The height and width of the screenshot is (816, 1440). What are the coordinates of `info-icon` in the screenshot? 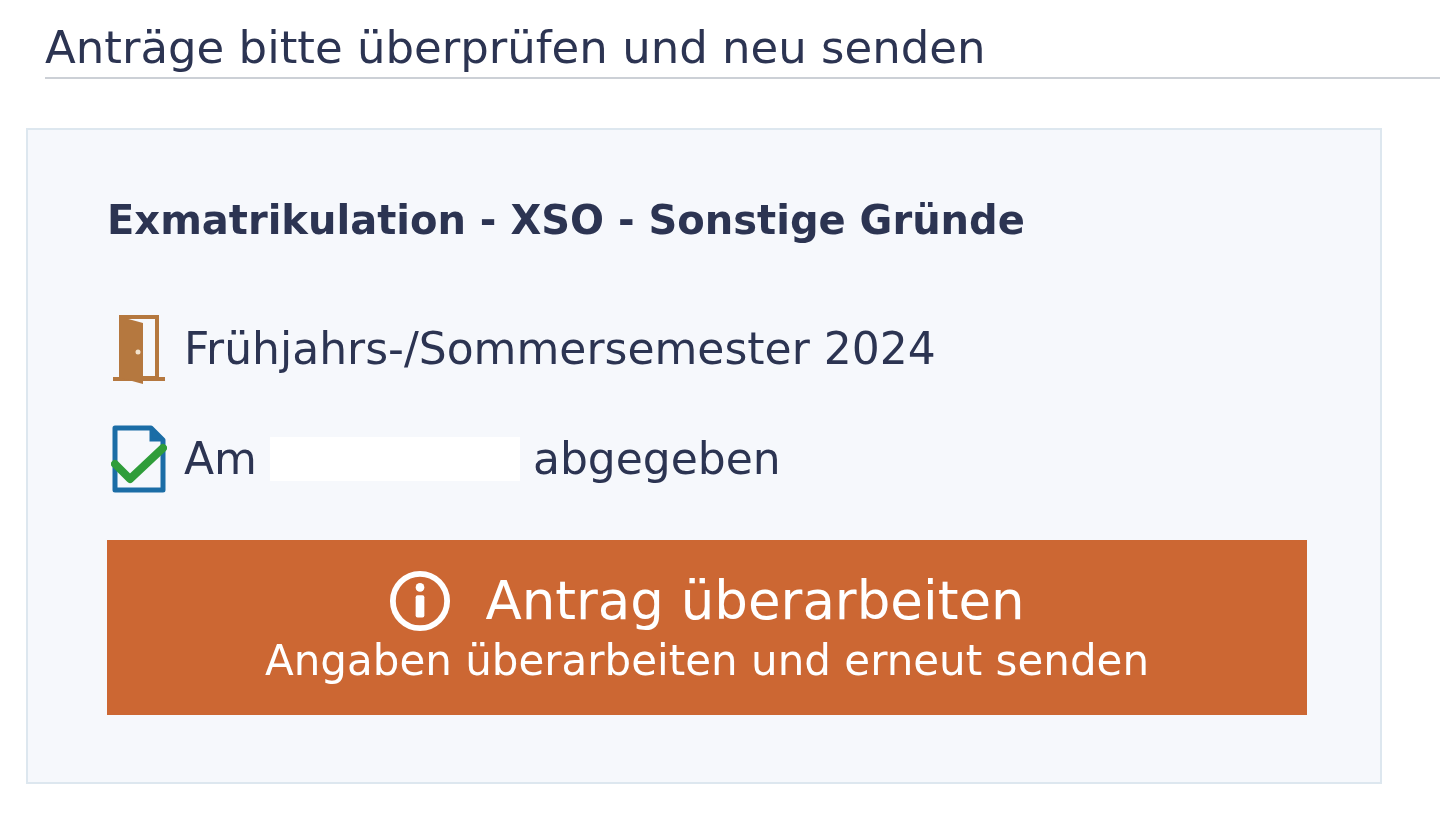 It's located at (420, 600).